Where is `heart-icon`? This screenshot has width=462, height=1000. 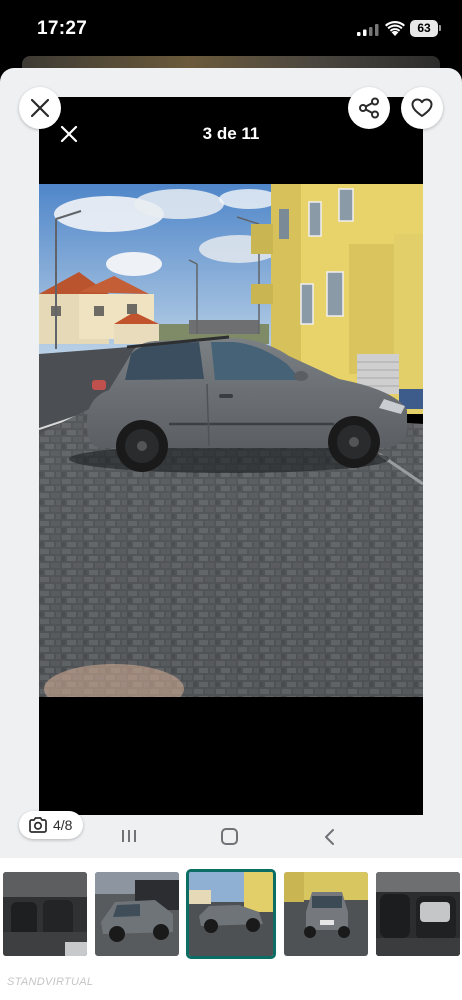
heart-icon is located at coordinates (422, 107).